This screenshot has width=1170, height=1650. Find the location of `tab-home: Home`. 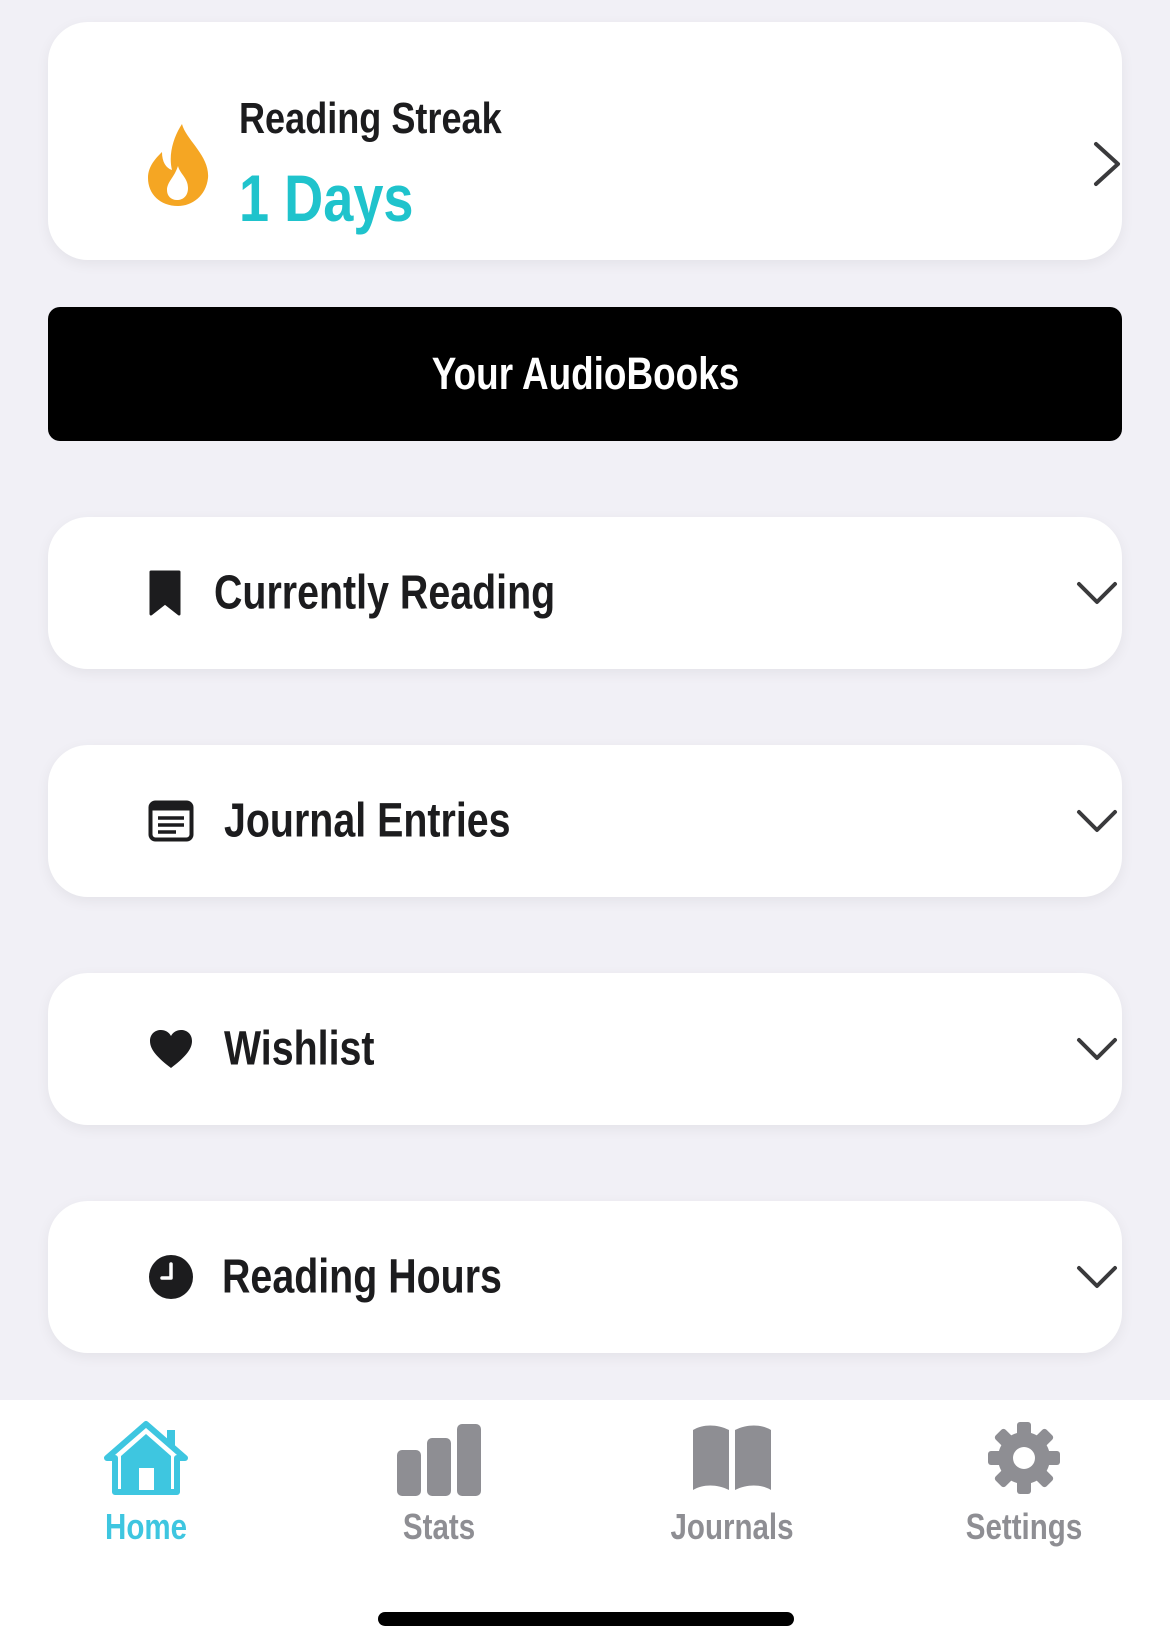

tab-home: Home is located at coordinates (146, 1484).